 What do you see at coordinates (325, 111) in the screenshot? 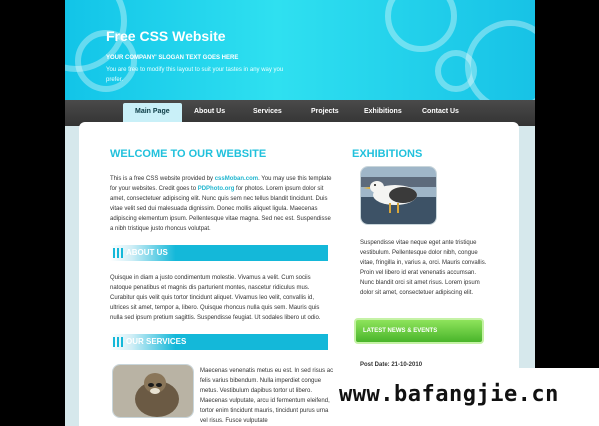
I see `nav-projects: Projects` at bounding box center [325, 111].